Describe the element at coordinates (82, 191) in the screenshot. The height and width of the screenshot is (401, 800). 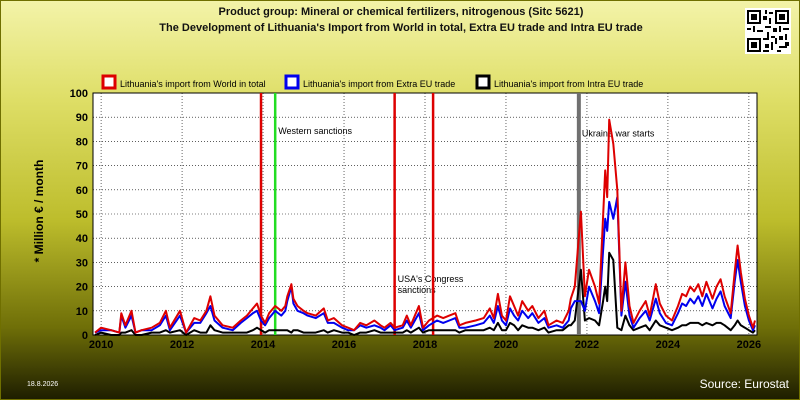
I see `y-tick-label: 60` at that location.